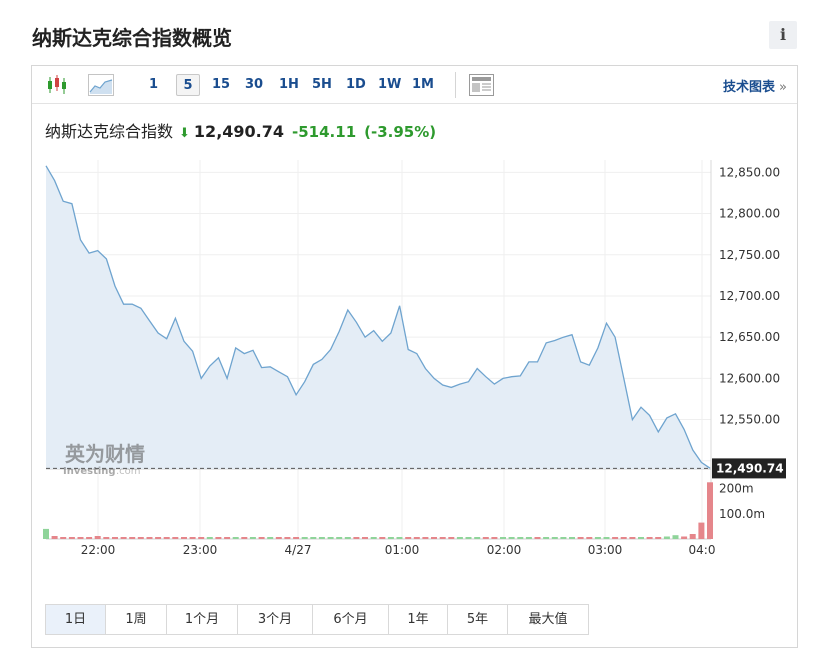  What do you see at coordinates (736, 489) in the screenshot?
I see `volume-tick-label: 200m` at bounding box center [736, 489].